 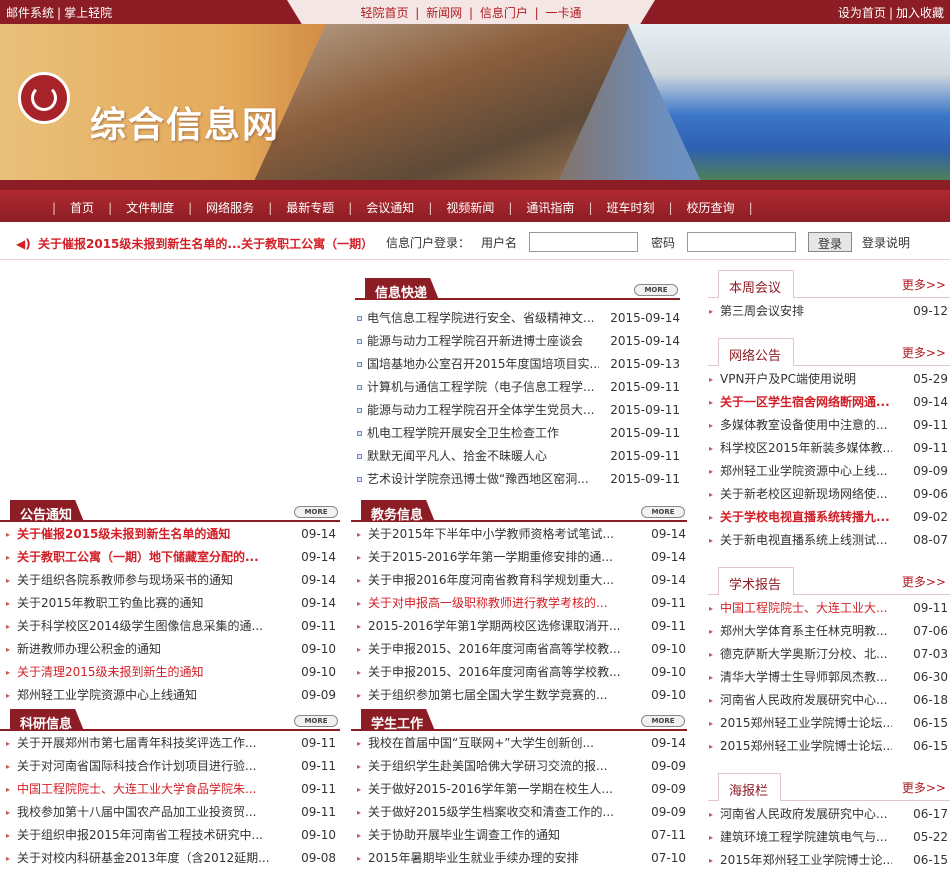 I want to click on list-item: ▸ 关于2015年教职工钓鱼比赛的通知 09-14, so click(x=170, y=603).